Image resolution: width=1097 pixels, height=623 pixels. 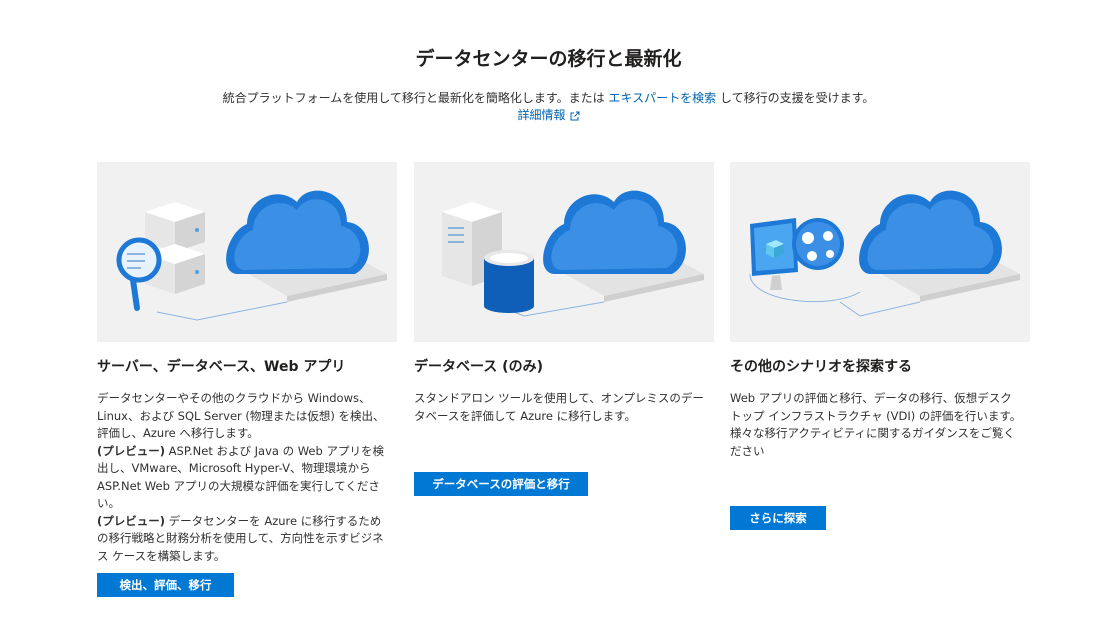 I want to click on learn-more-link: 詳細情報, so click(x=548, y=114).